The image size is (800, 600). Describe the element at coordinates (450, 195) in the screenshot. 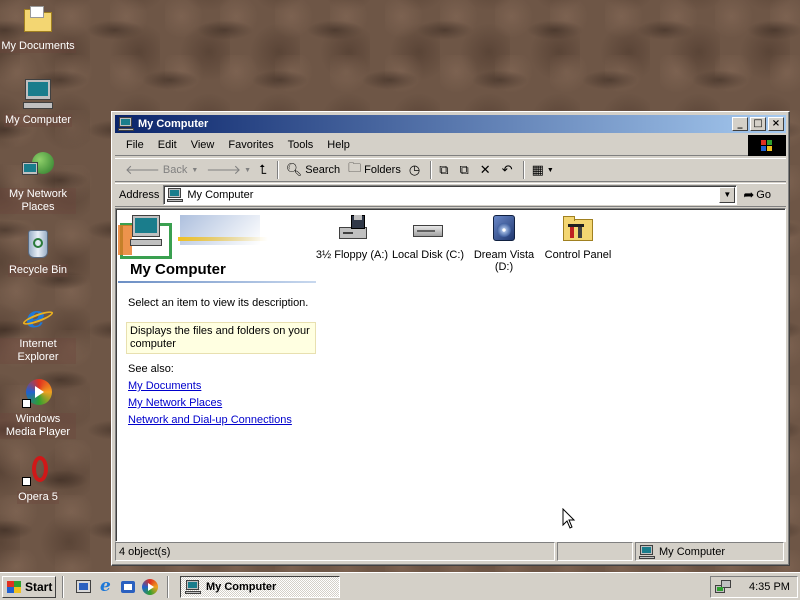

I see `address-input: My Computer ▼` at that location.